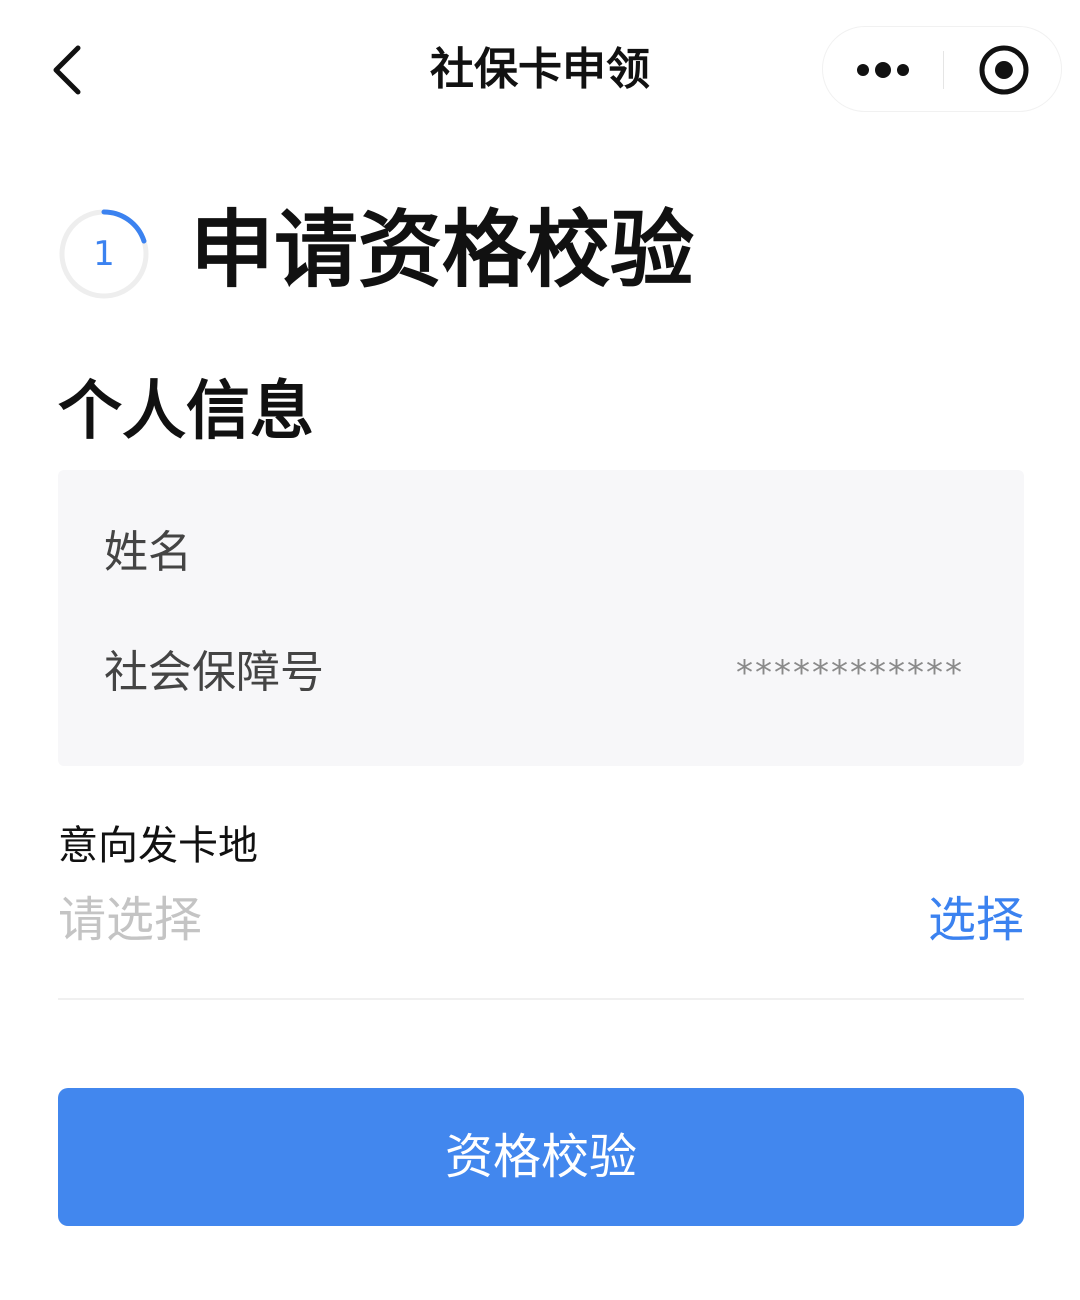  Describe the element at coordinates (408, 920) in the screenshot. I see `card-location-input` at that location.